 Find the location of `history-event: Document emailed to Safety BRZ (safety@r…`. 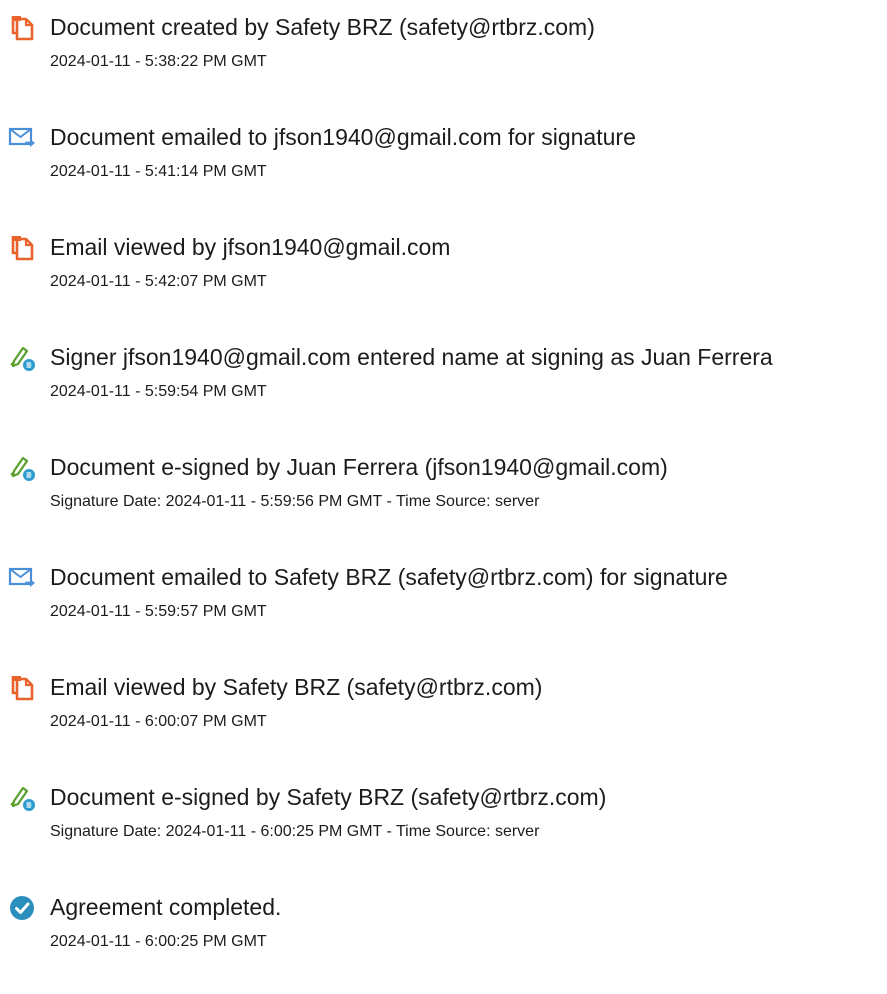

history-event: Document emailed to Safety BRZ (safety@r… is located at coordinates (443, 594).